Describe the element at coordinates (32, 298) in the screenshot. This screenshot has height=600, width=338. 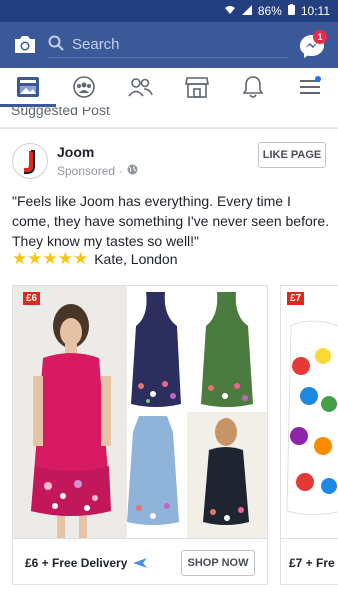
I see `price-badge: £6` at that location.